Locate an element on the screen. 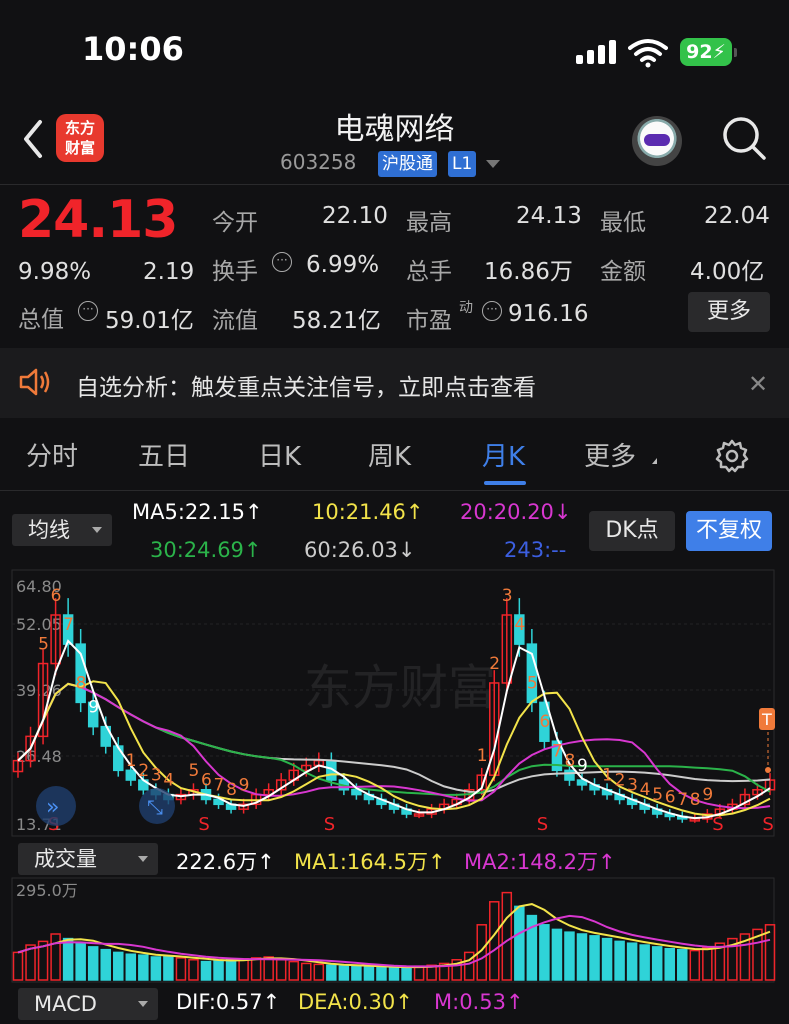 This screenshot has height=1024, width=789. pe-label: 市盈 is located at coordinates (429, 321).